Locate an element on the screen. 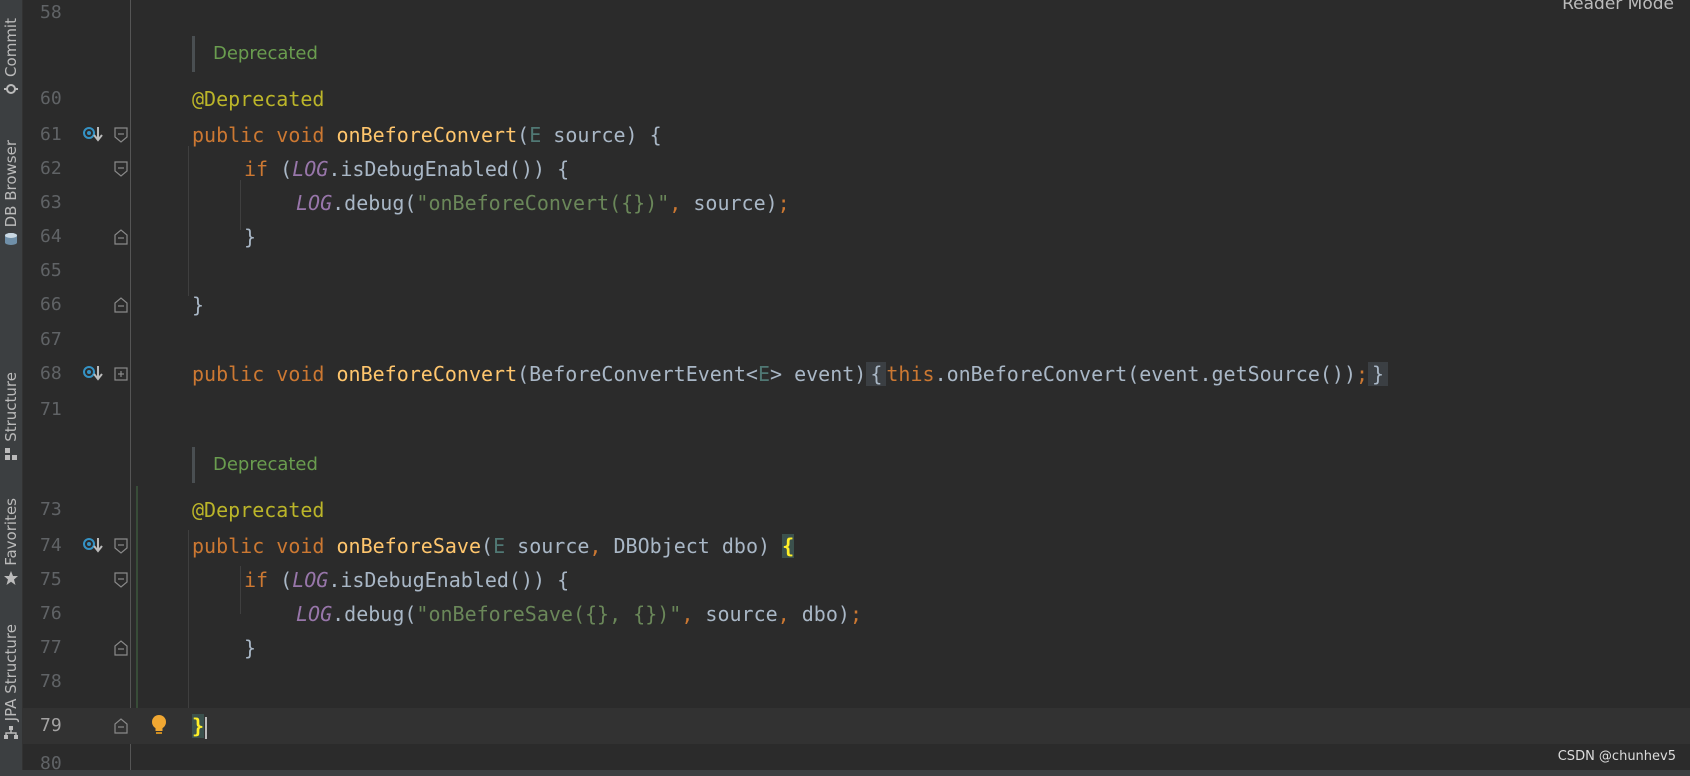  sidebar-tab-structure: Structure is located at coordinates (11, 417).